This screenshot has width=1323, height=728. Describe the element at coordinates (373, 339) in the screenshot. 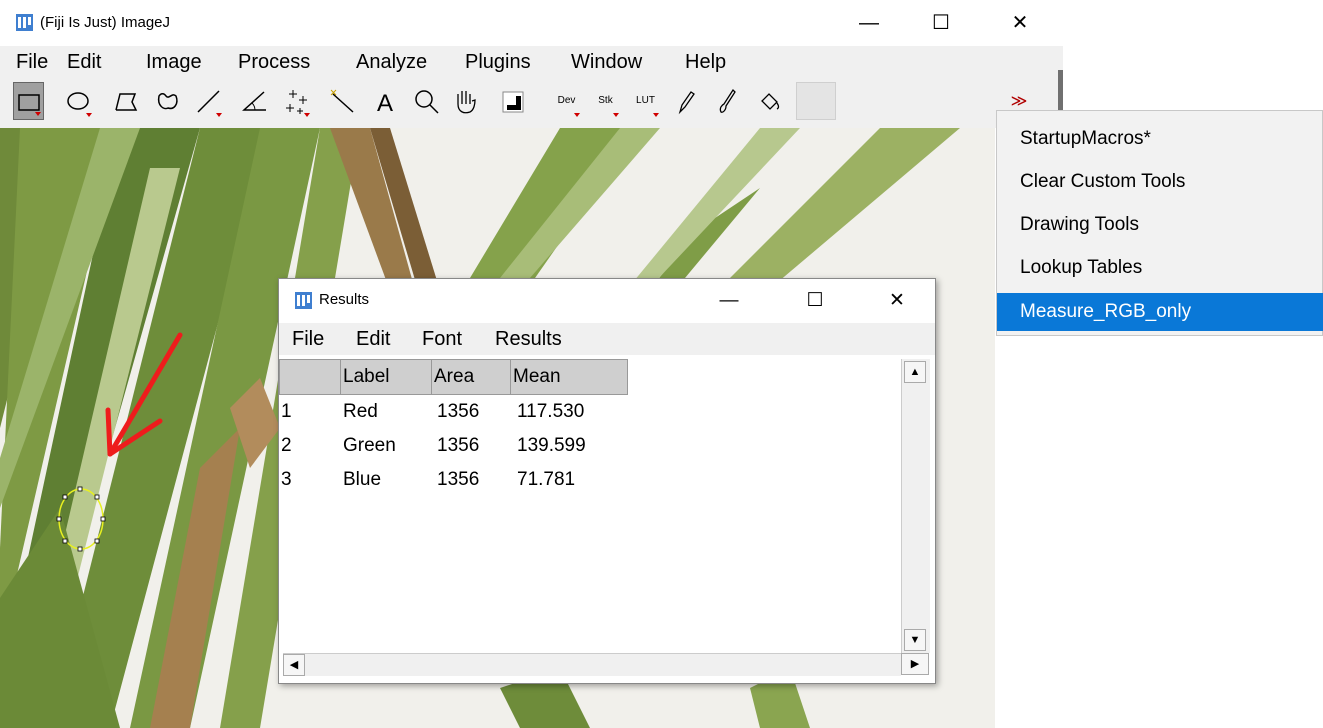

I see `results-menu-edit: Edit` at that location.